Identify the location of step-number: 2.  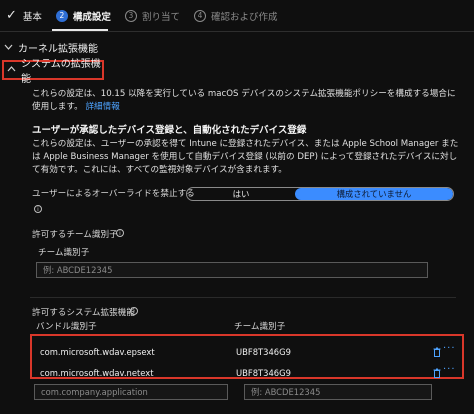
(61, 15).